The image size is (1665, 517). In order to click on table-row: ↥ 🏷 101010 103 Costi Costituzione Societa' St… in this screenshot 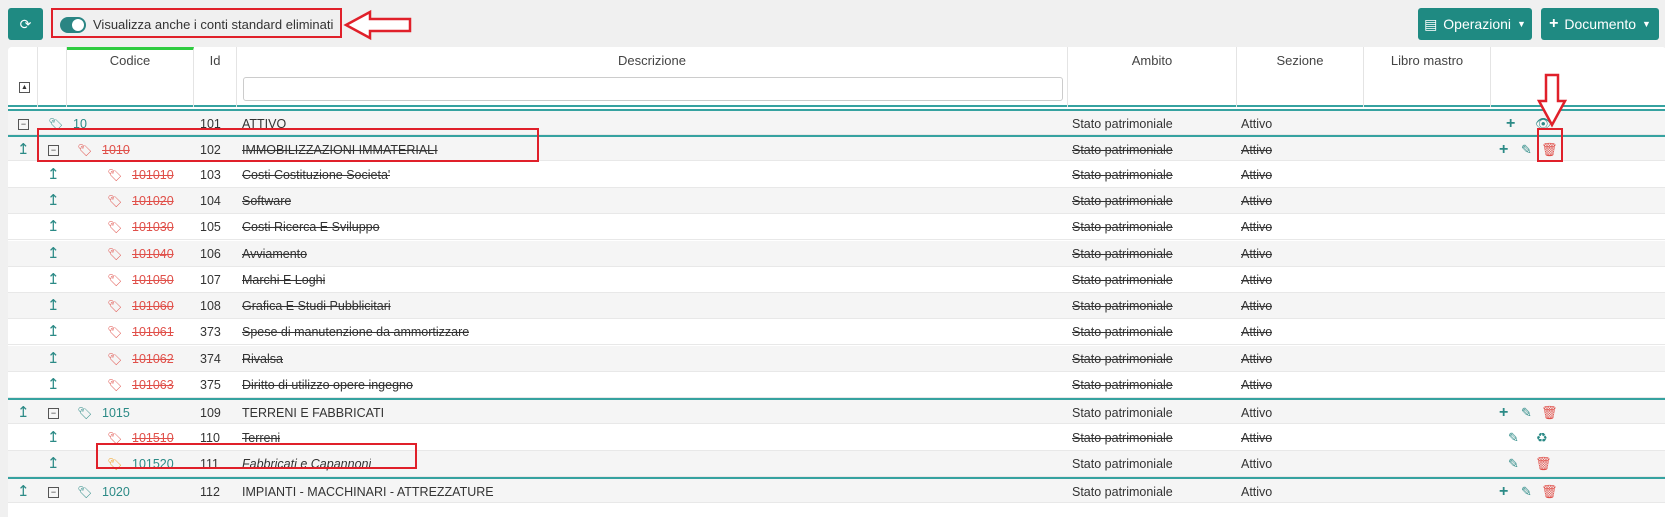, I will do `click(836, 175)`.